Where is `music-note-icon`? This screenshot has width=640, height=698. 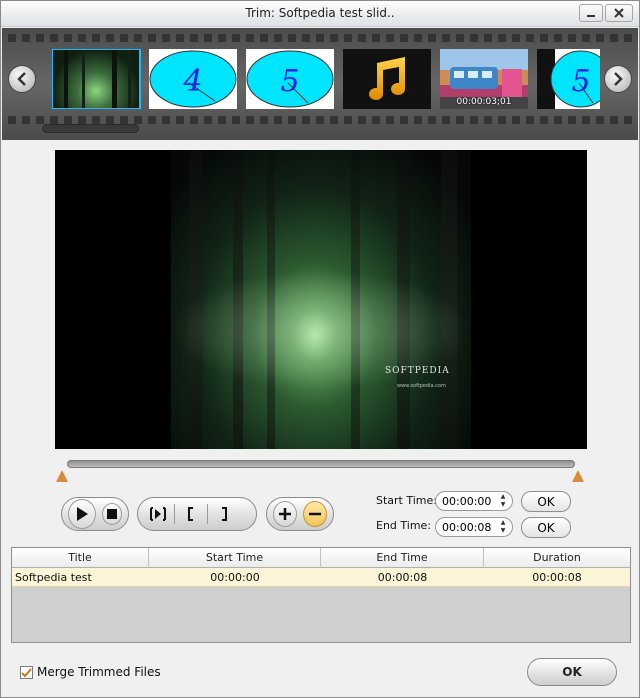 music-note-icon is located at coordinates (387, 78).